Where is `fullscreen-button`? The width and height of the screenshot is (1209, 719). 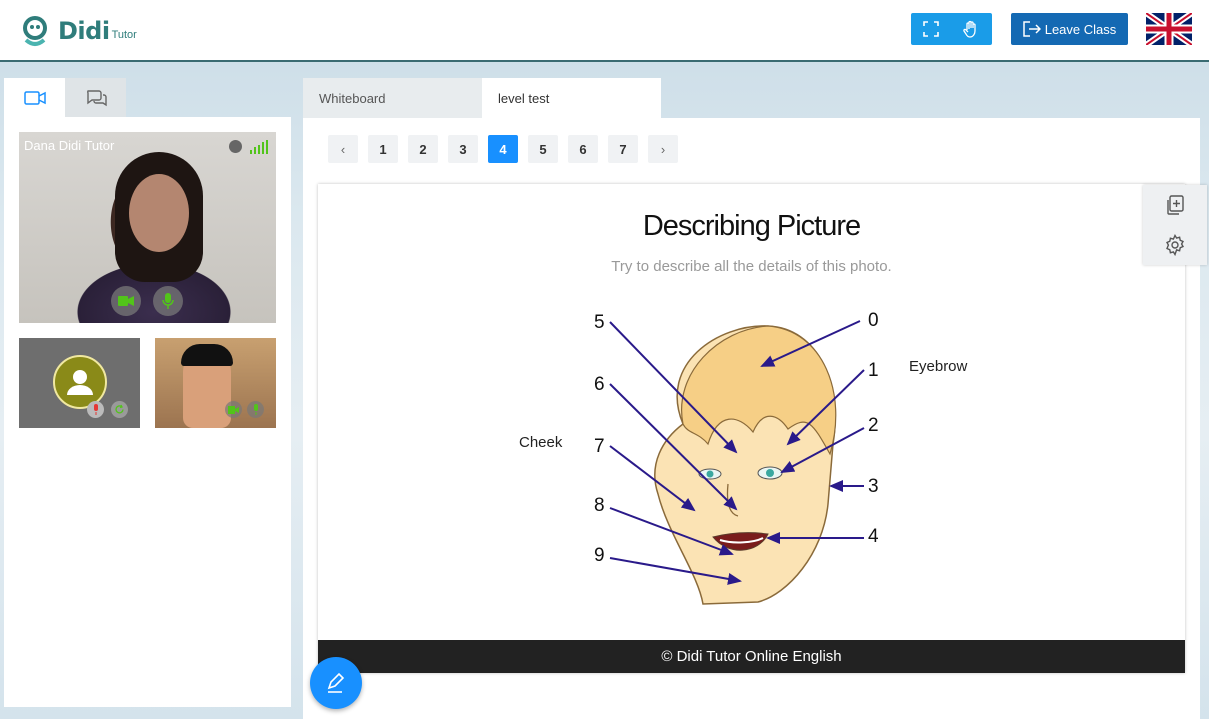
fullscreen-button is located at coordinates (931, 29).